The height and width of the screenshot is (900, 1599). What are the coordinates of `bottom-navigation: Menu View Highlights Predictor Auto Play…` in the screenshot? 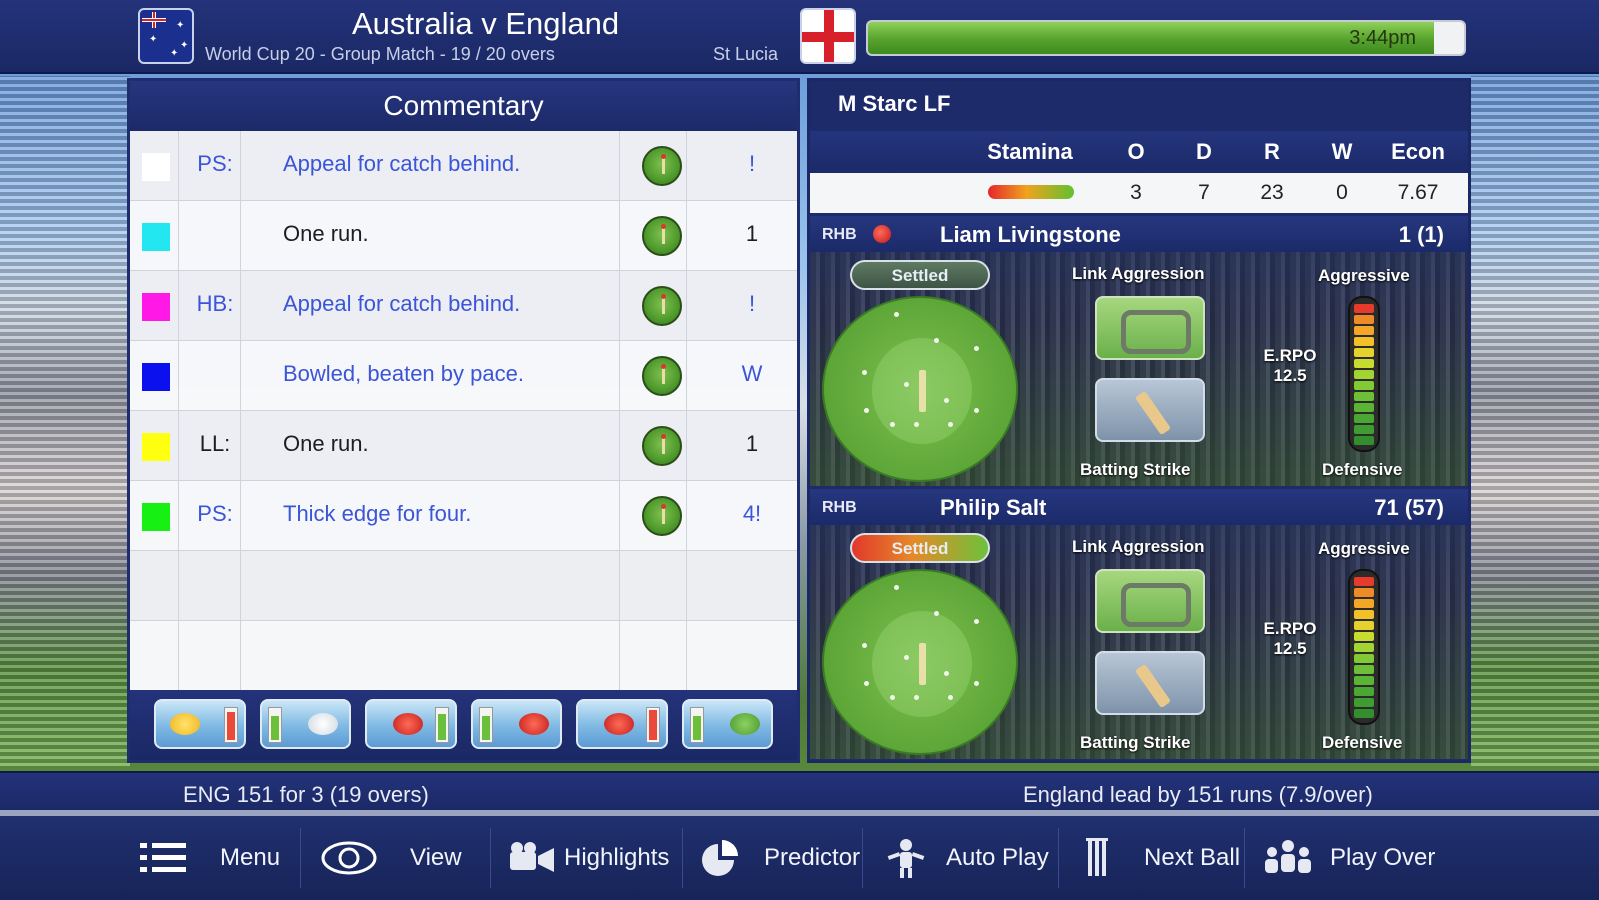 It's located at (799, 858).